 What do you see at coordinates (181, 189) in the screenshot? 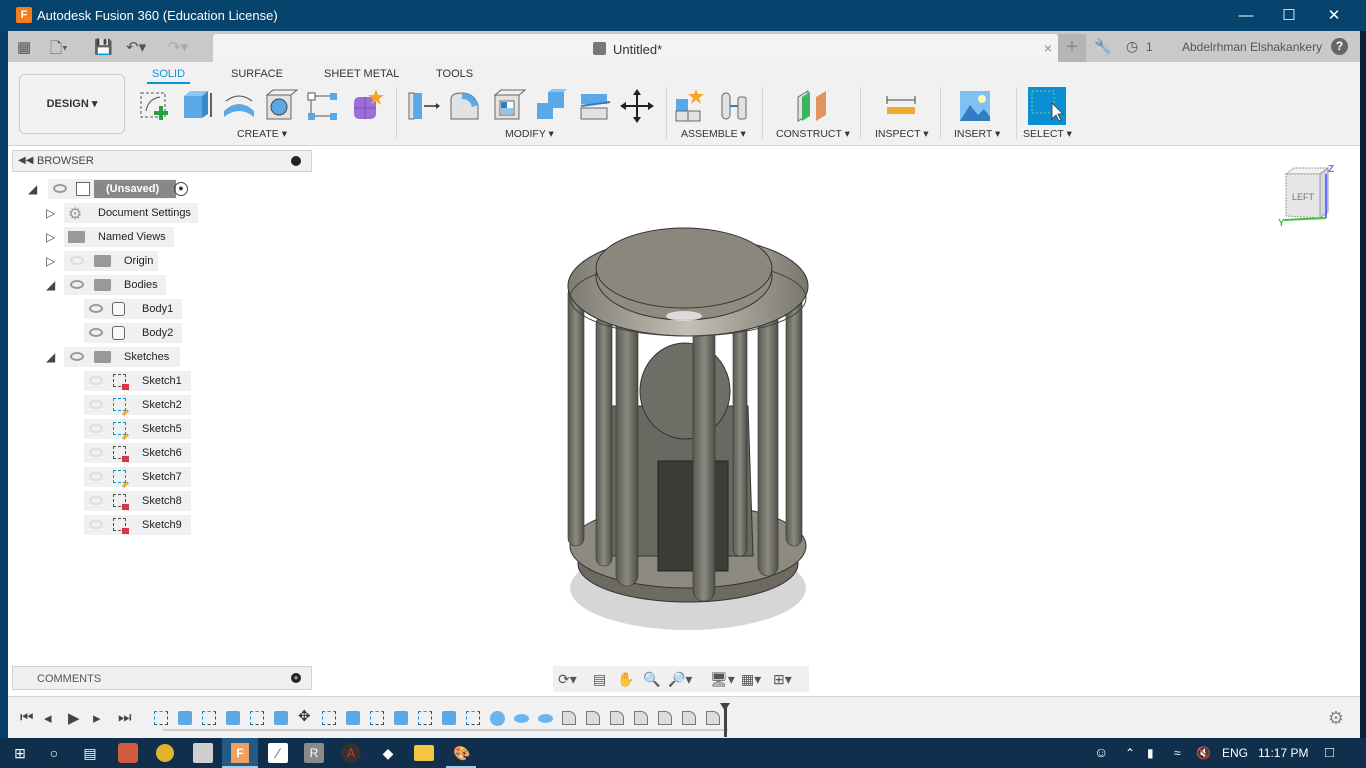
I see `activate-component-radio: ●` at bounding box center [181, 189].